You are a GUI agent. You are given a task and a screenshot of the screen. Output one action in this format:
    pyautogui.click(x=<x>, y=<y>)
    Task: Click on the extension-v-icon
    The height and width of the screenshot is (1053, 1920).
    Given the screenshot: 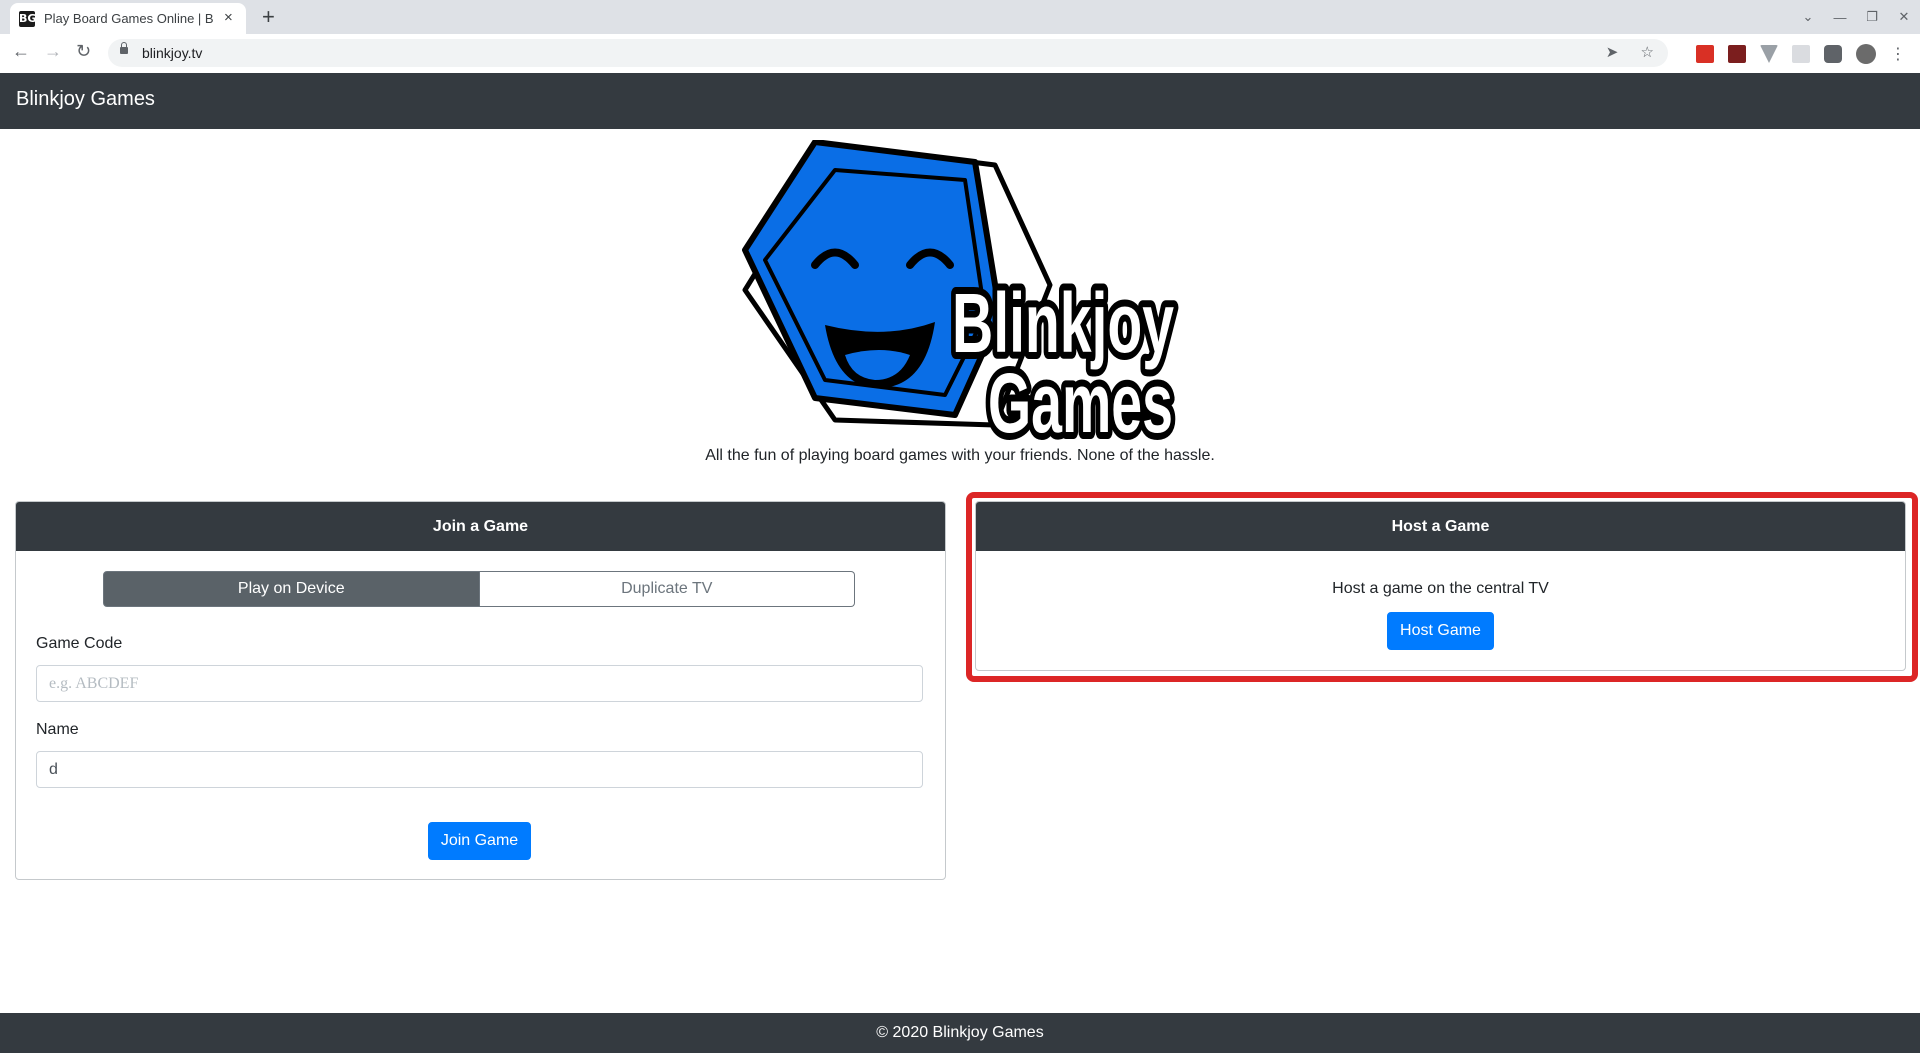 What is the action you would take?
    pyautogui.click(x=1769, y=54)
    